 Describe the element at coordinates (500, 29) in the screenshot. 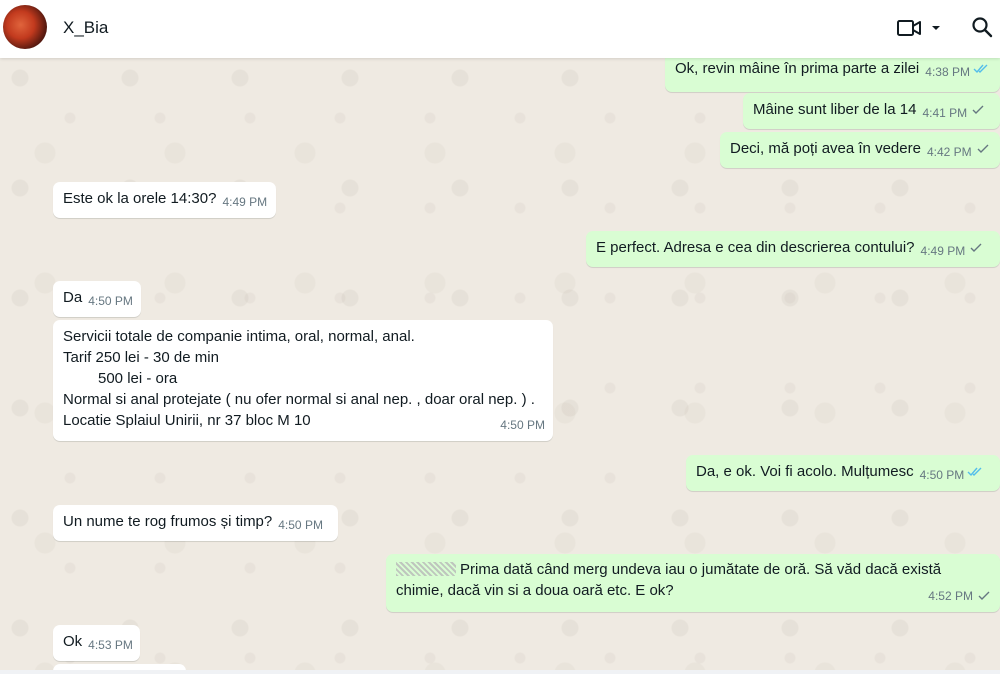

I see `chat-header: X_Bia` at that location.